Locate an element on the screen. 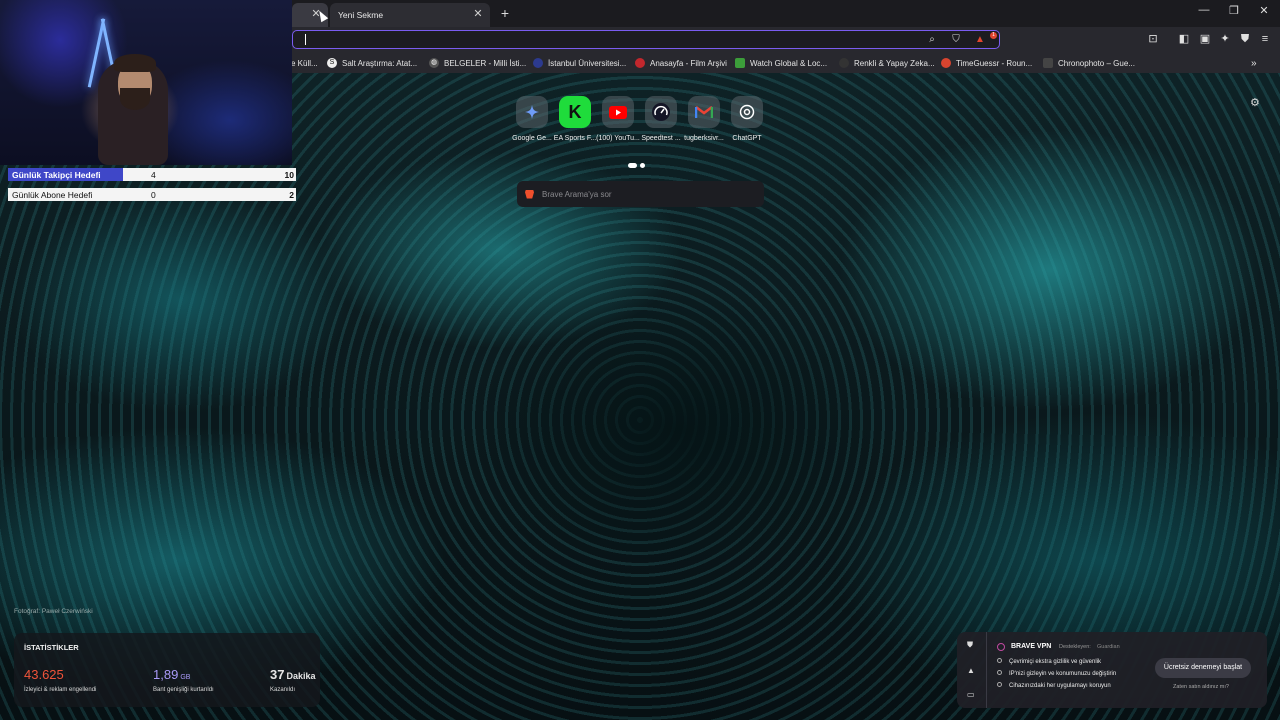 This screenshot has height=720, width=1280. vpn-feature: Çevrimiçi ekstra gizlilik ve güvenlik is located at coordinates (1049, 661).